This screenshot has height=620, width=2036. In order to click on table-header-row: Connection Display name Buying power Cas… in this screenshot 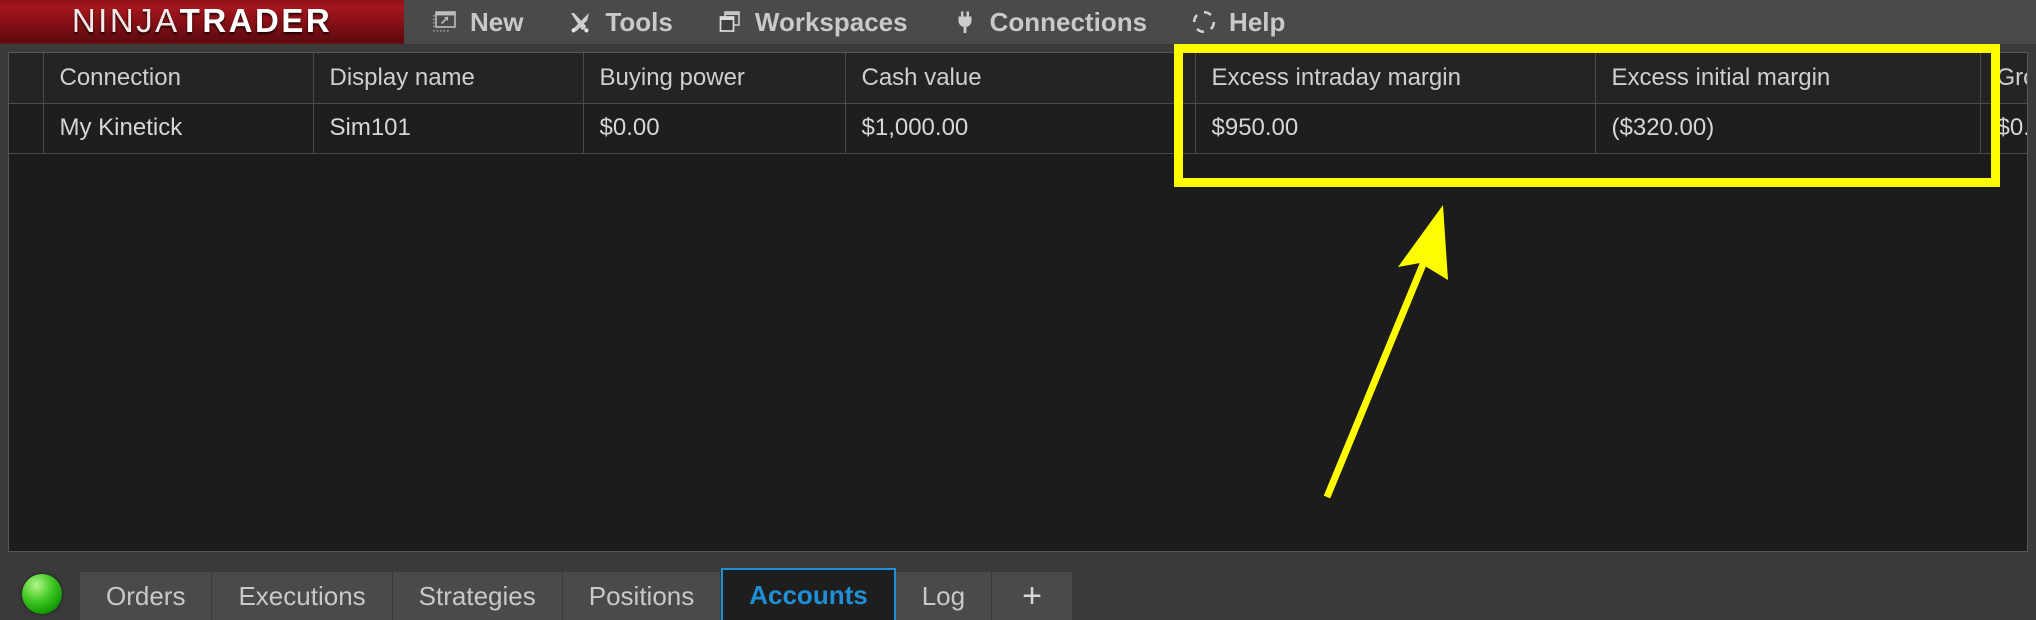, I will do `click(1018, 78)`.